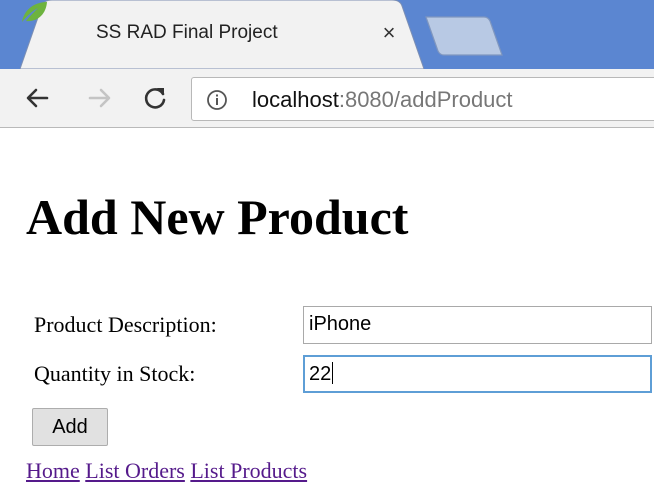  I want to click on forward-arrow-icon, so click(99, 98).